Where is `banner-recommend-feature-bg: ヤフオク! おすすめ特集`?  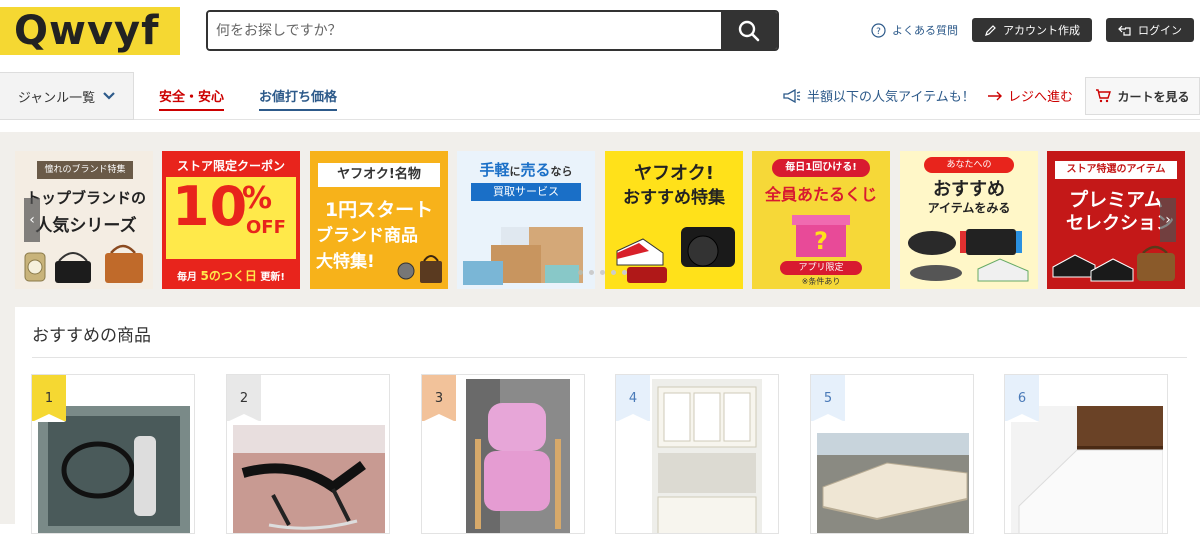
banner-recommend-feature-bg: ヤフオク! おすすめ特集 is located at coordinates (674, 220).